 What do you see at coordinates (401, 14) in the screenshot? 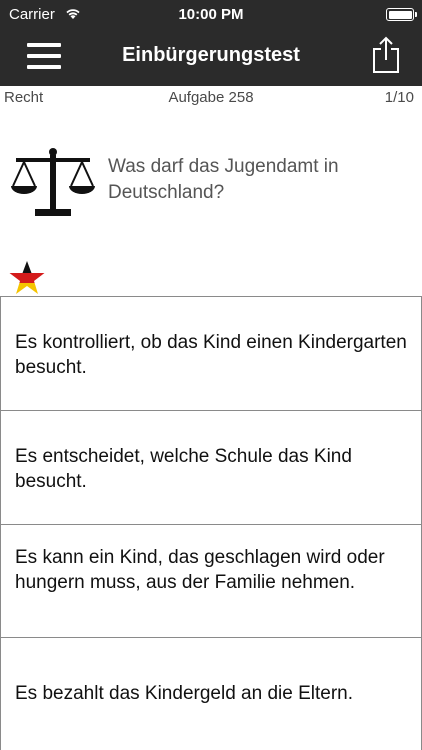
I see `battery-icon` at bounding box center [401, 14].